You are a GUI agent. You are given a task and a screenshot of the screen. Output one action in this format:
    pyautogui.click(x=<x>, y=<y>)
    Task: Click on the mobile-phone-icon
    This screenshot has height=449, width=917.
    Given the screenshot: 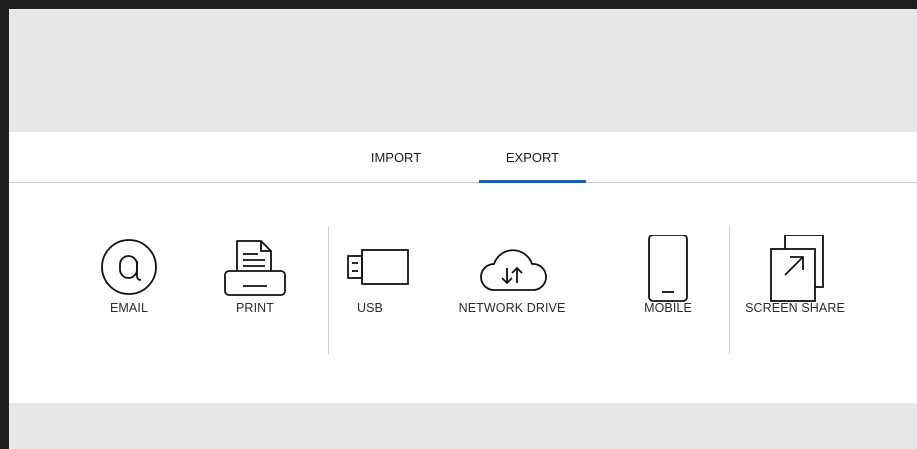 What is the action you would take?
    pyautogui.click(x=668, y=268)
    